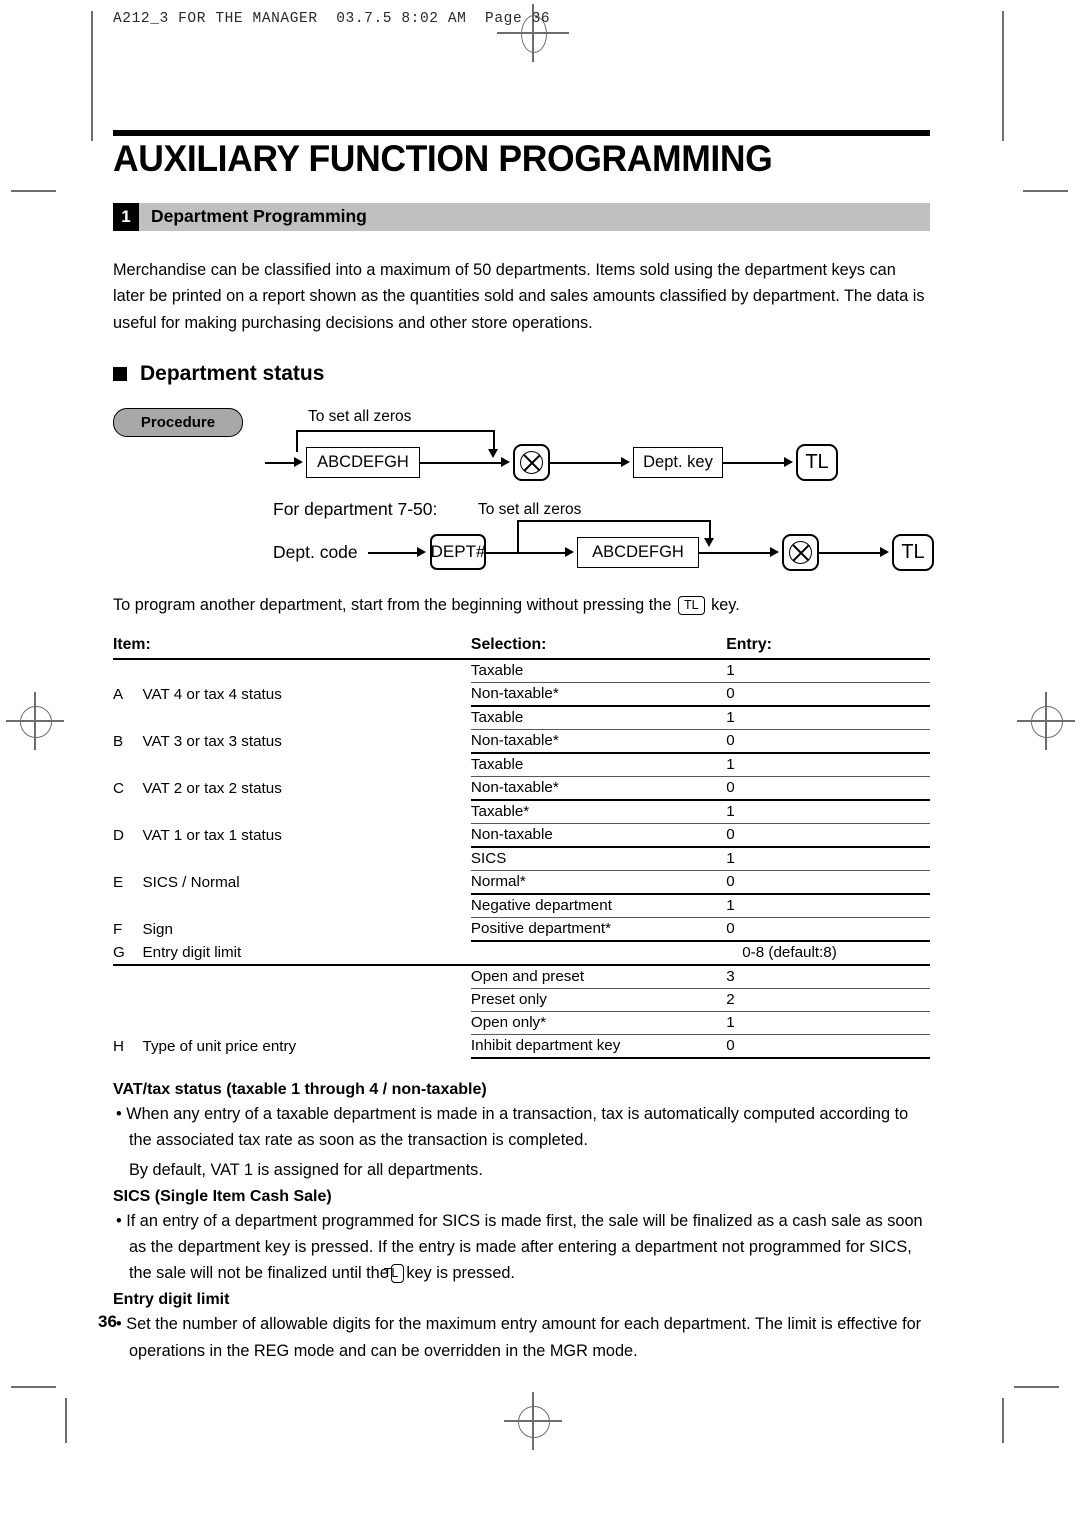  What do you see at coordinates (828, 954) in the screenshot?
I see `row-entry: 0-8 (default:8)` at bounding box center [828, 954].